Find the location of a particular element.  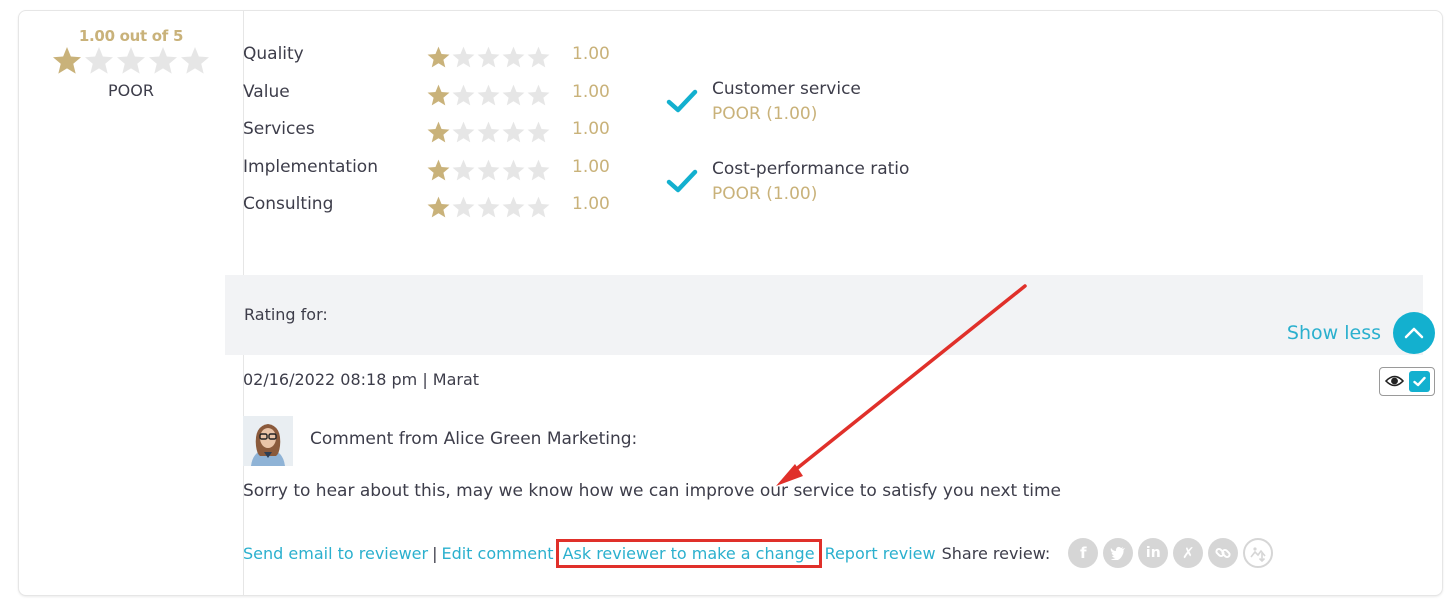

show-less-button is located at coordinates (1414, 333).